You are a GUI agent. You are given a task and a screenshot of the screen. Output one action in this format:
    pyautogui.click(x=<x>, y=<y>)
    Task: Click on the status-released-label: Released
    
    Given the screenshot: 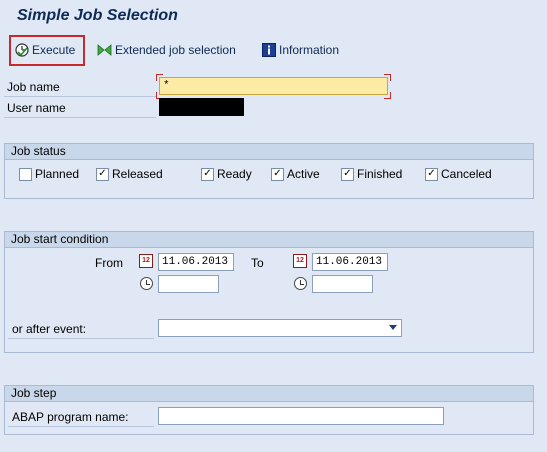 What is the action you would take?
    pyautogui.click(x=137, y=174)
    